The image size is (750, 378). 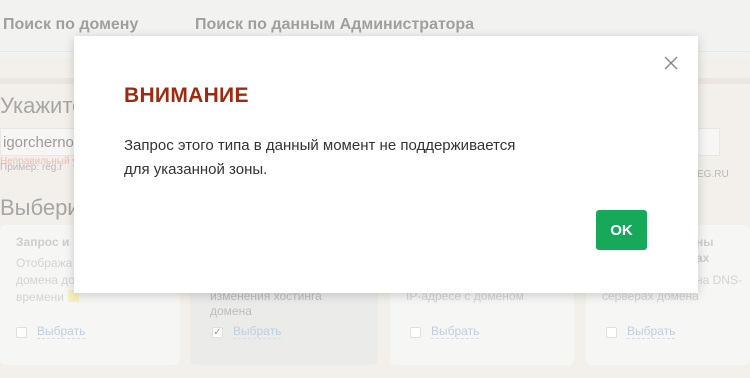 What do you see at coordinates (186, 95) in the screenshot?
I see `modal-title: ВНИМАНИЕ` at bounding box center [186, 95].